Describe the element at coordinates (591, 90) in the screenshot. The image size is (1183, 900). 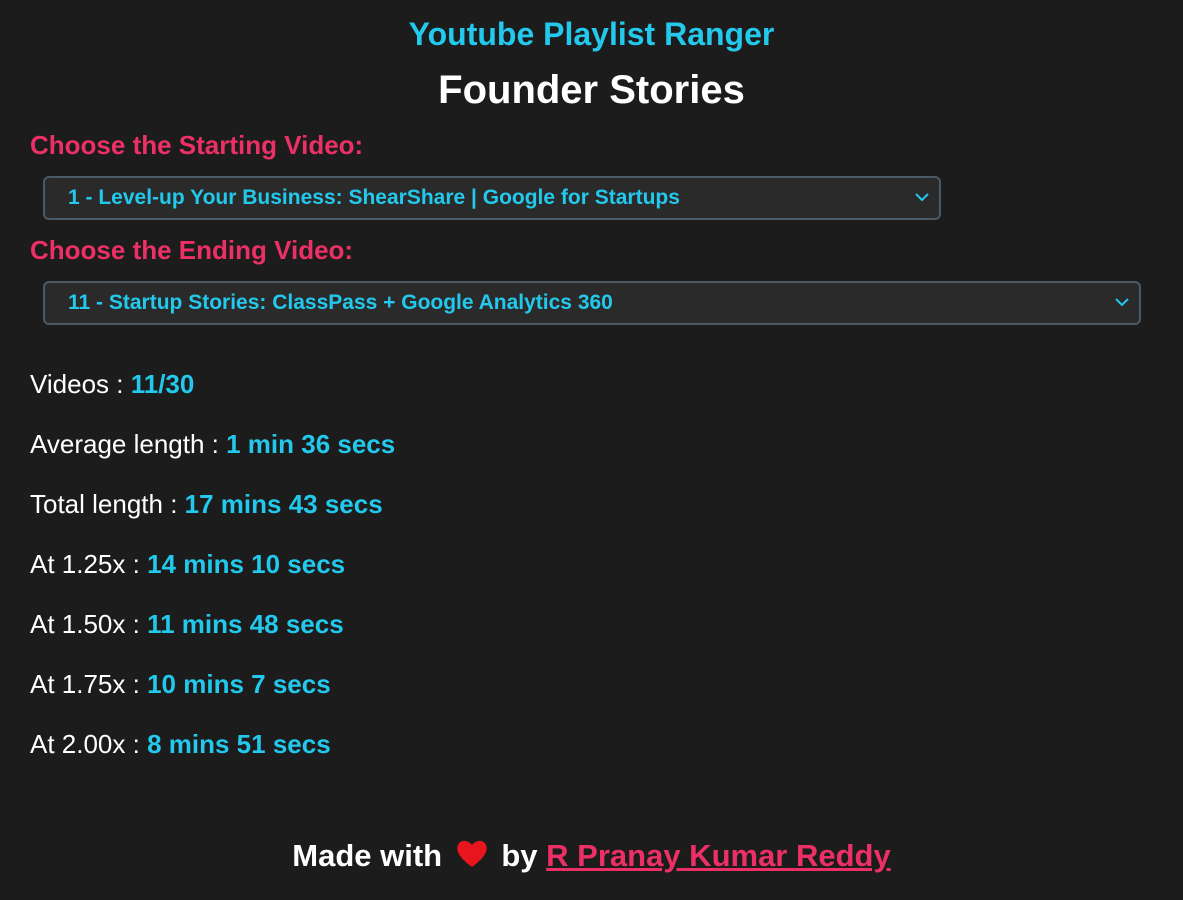
I see `playlist-title: Founder Stories` at that location.